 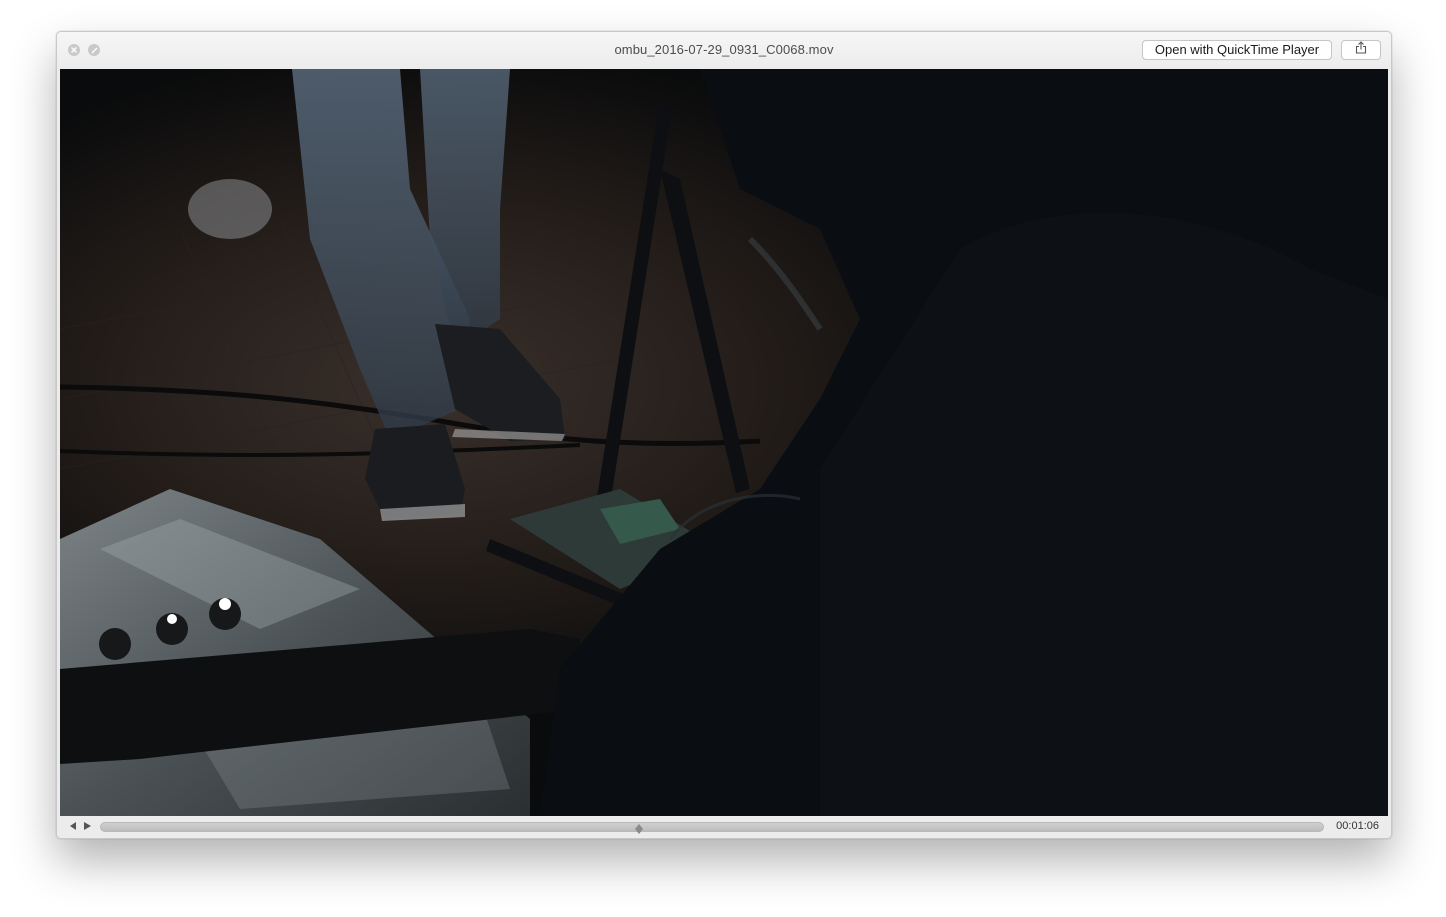 I want to click on play-button, so click(x=87, y=827).